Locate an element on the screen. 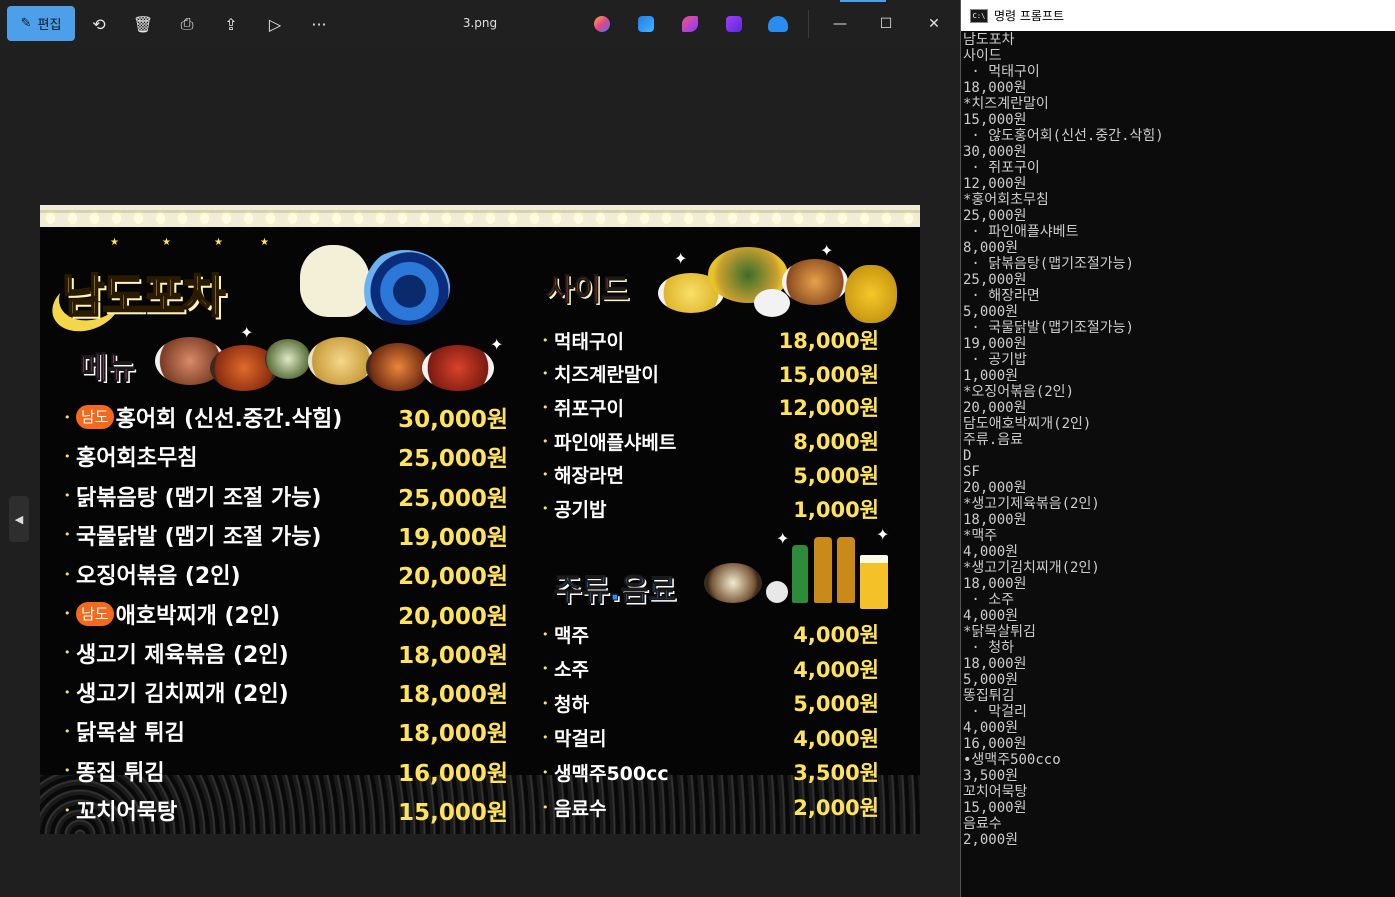  cmd-line: · 쥐포구이 is located at coordinates (1001, 168).